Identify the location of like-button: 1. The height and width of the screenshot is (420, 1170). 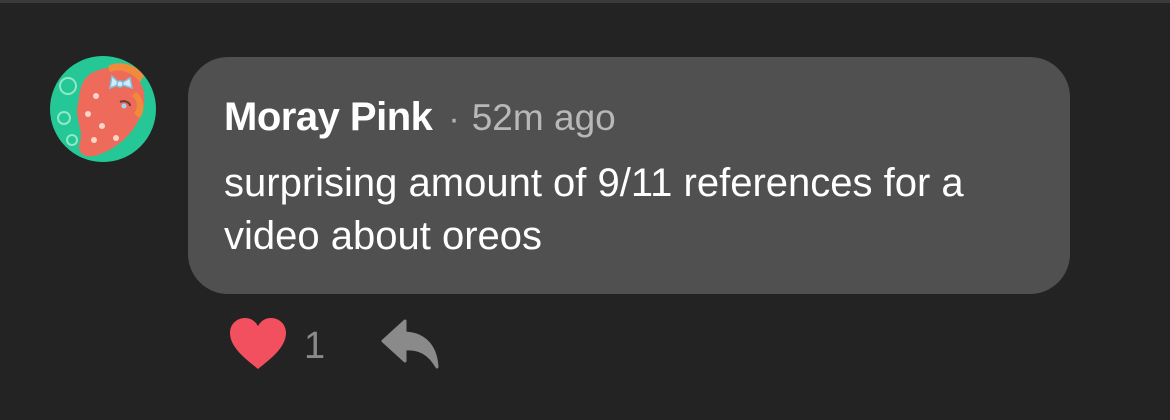
(276, 346).